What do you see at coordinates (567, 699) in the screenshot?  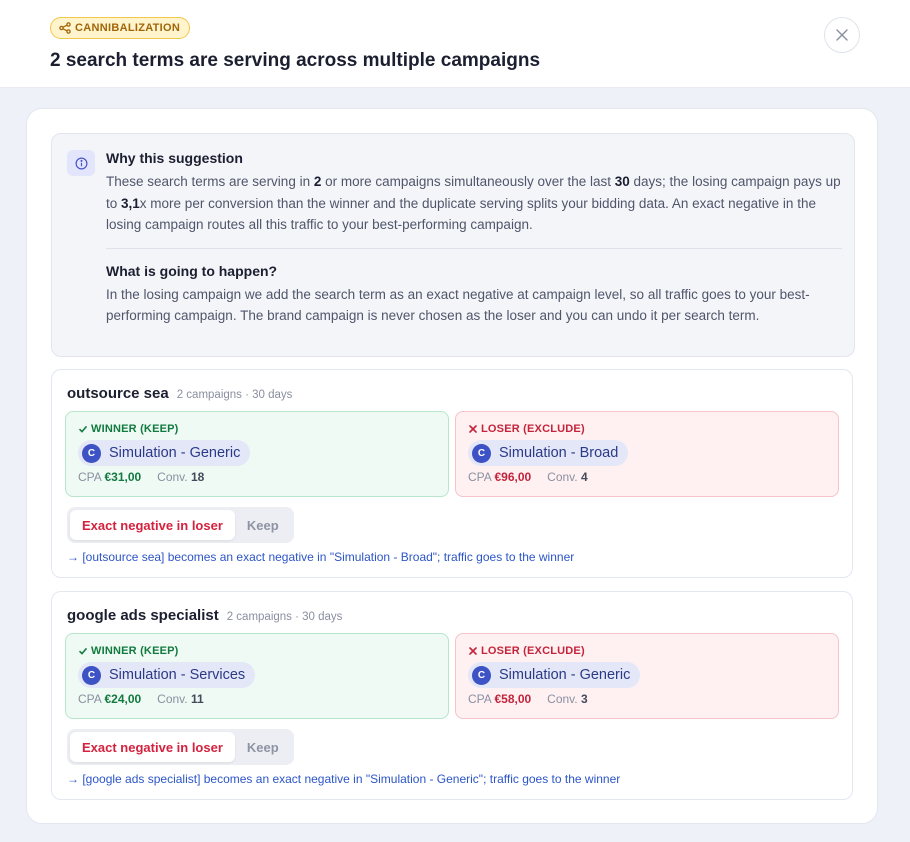 I see `conv-stat: Conv. 3` at bounding box center [567, 699].